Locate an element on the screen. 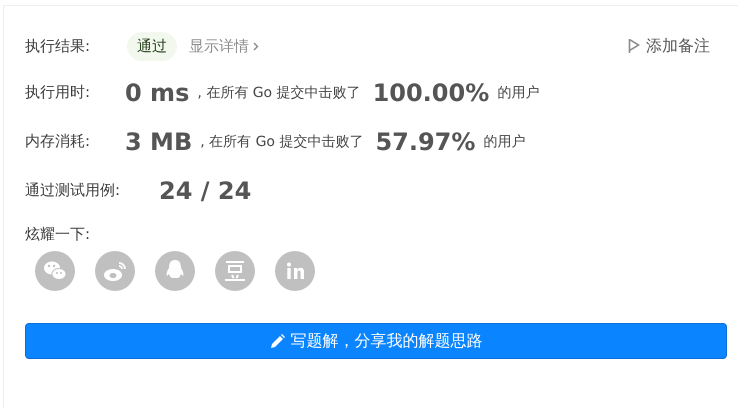 This screenshot has width=738, height=408. linkedin-icon is located at coordinates (295, 271).